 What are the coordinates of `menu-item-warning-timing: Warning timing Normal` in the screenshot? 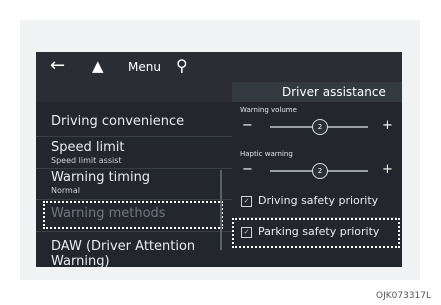 It's located at (100, 182).